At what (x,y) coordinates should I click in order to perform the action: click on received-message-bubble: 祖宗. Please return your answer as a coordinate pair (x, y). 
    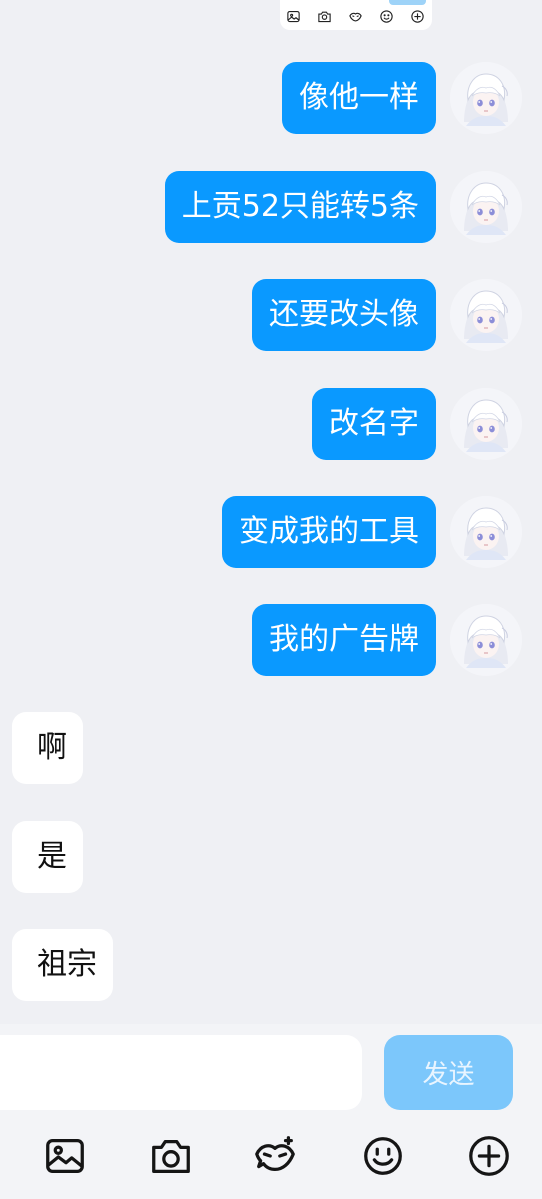
    Looking at the image, I should click on (62, 965).